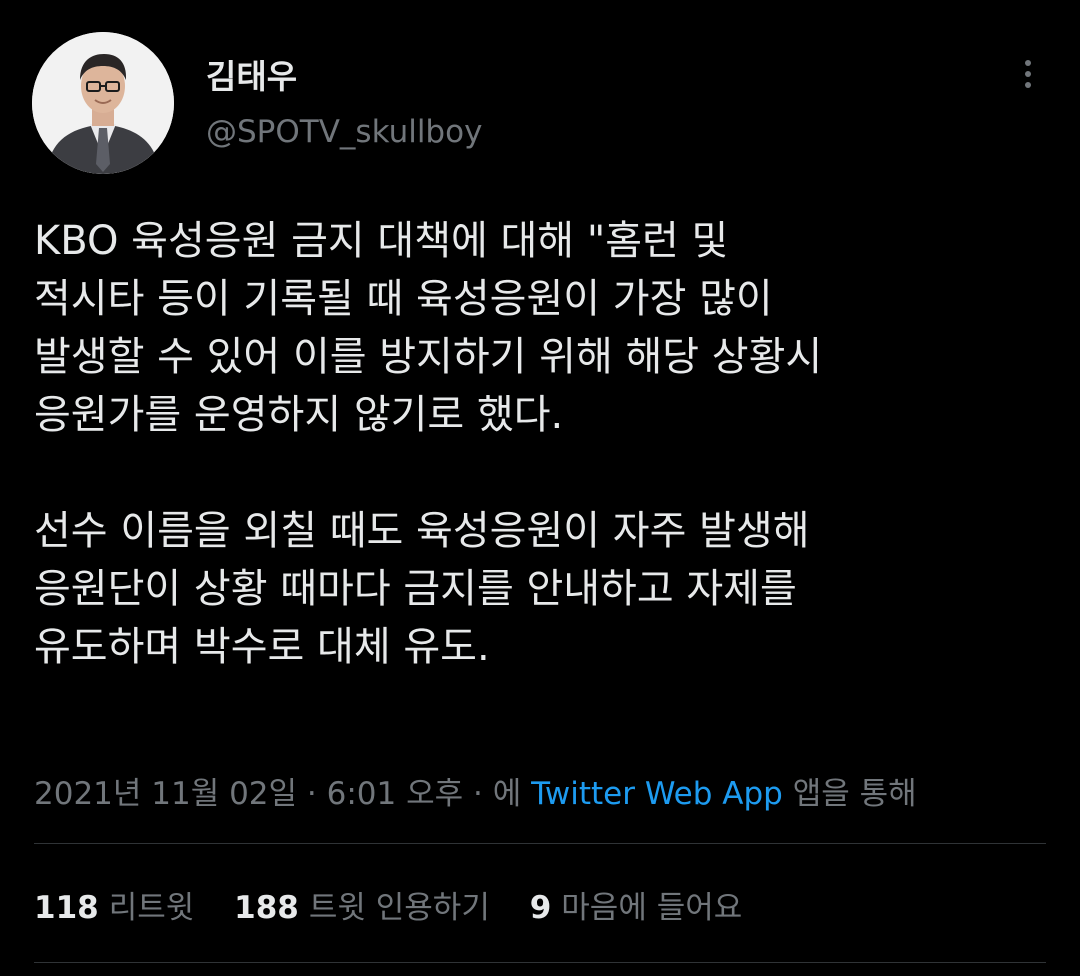  Describe the element at coordinates (403, 299) in the screenshot. I see `tweet-line: 적시타 등이 기록될 때 육성응원이 가장 많이` at that location.